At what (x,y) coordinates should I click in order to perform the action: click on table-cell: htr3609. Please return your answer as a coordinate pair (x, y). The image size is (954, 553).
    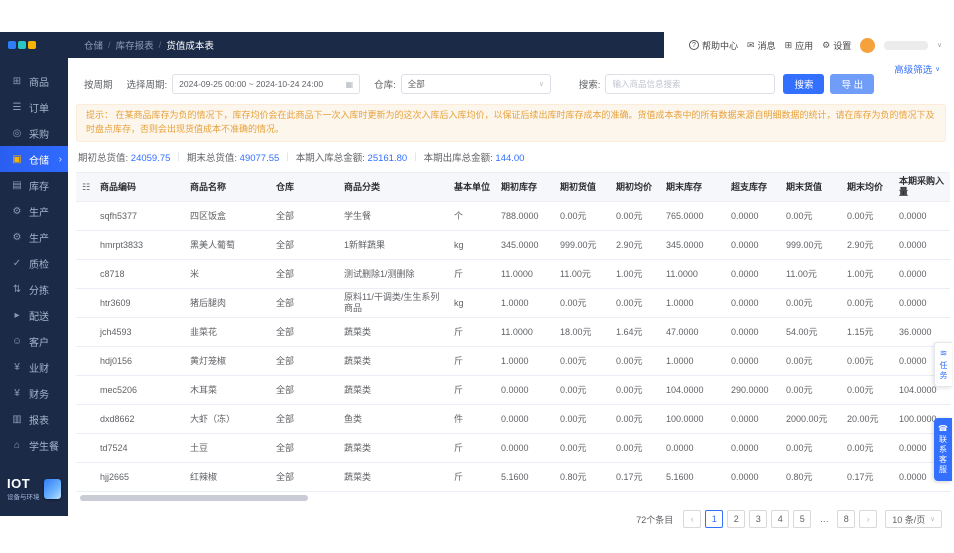
    Looking at the image, I should click on (141, 303).